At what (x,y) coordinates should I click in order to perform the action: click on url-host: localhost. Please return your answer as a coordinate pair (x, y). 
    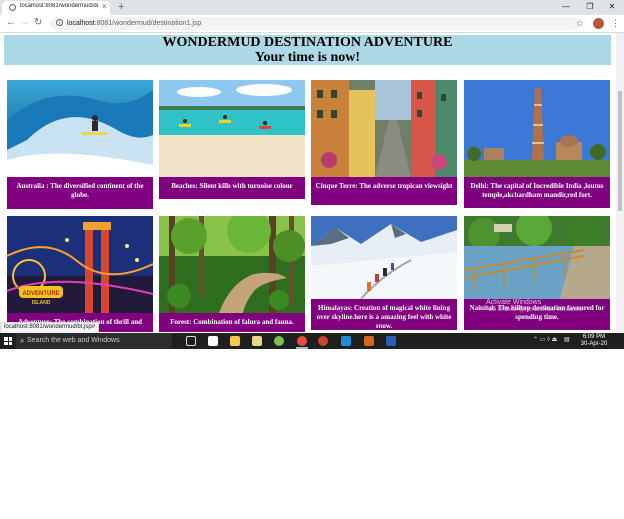
    Looking at the image, I should click on (81, 23).